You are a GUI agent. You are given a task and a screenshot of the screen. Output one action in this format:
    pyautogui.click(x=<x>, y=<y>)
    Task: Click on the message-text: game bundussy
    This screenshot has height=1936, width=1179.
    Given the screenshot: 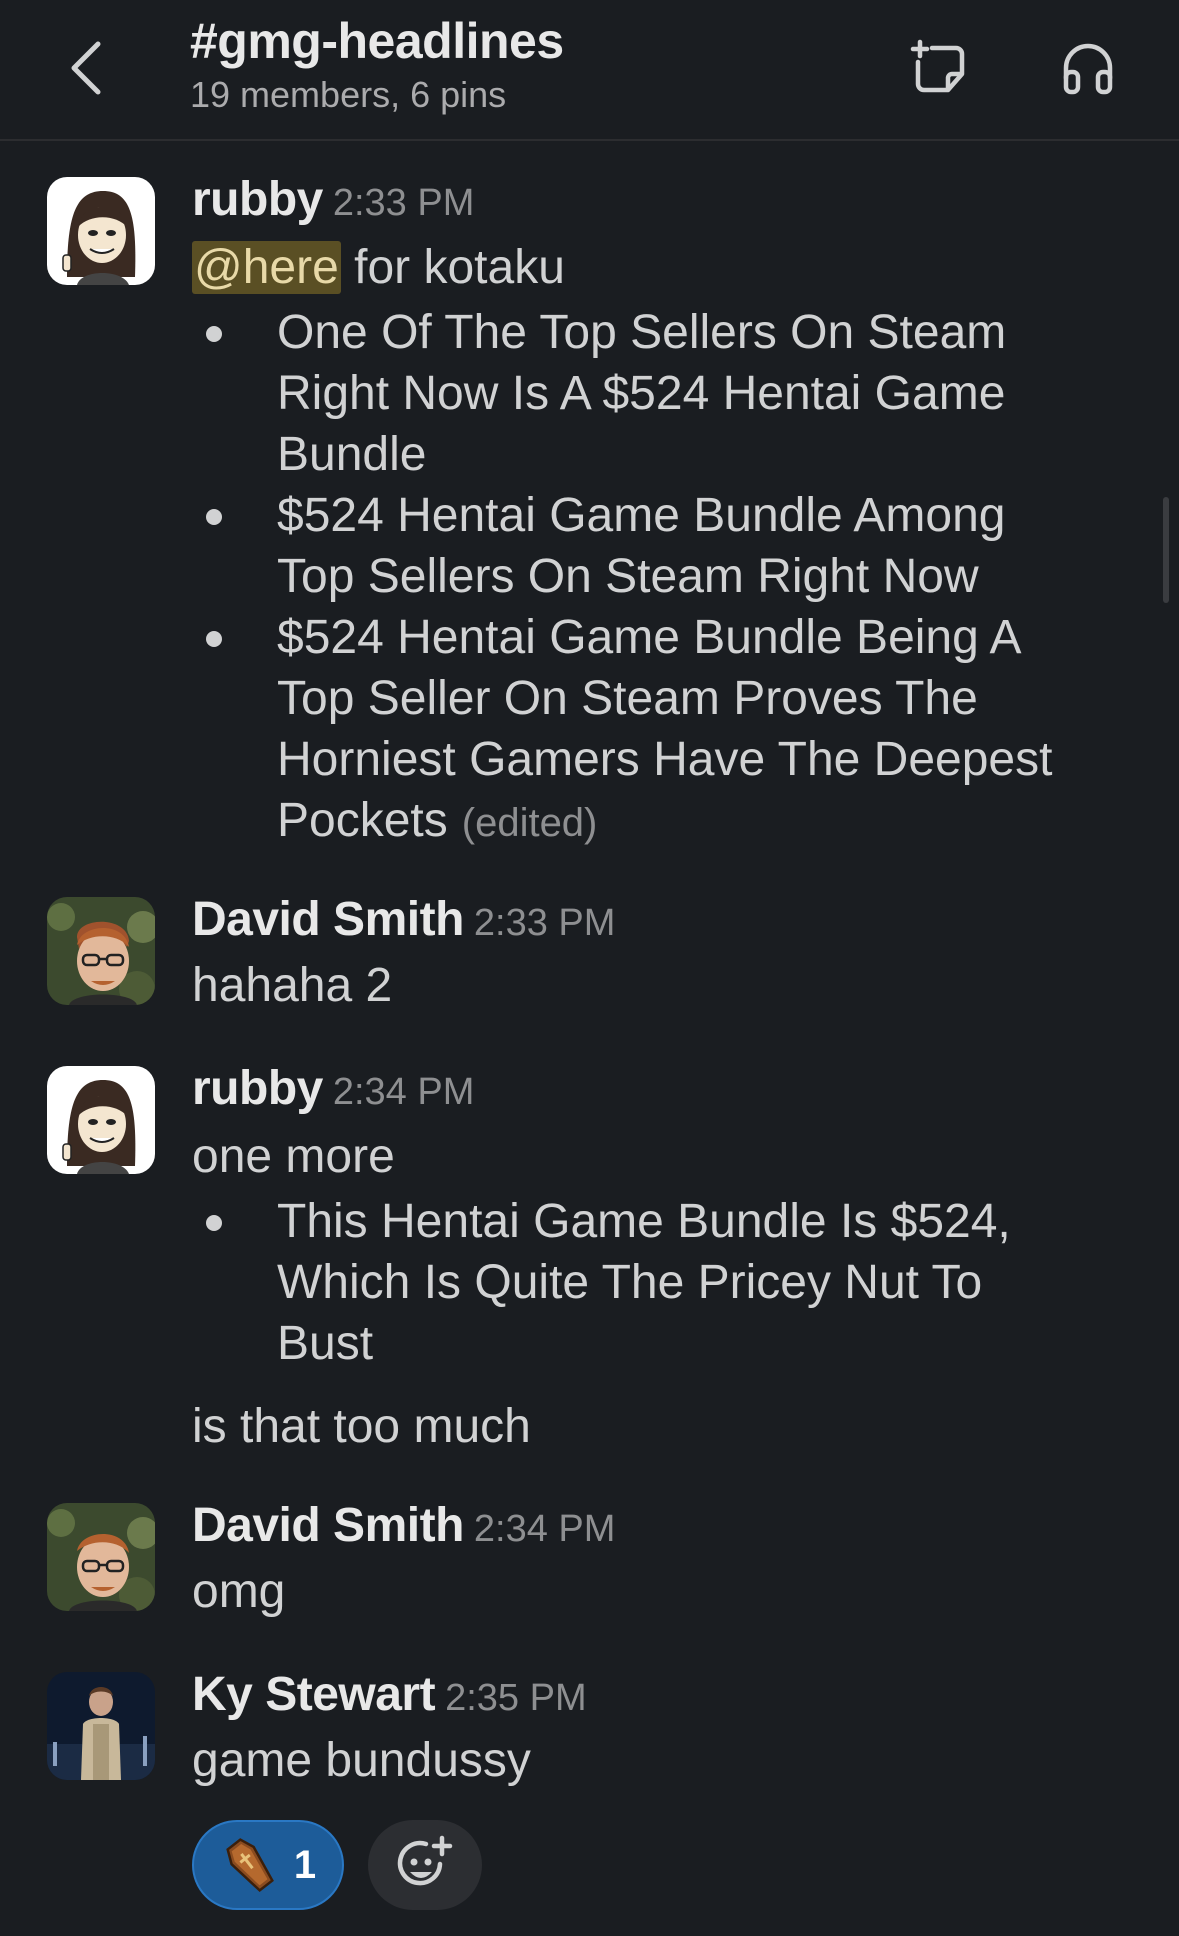 What is the action you would take?
    pyautogui.click(x=361, y=1760)
    